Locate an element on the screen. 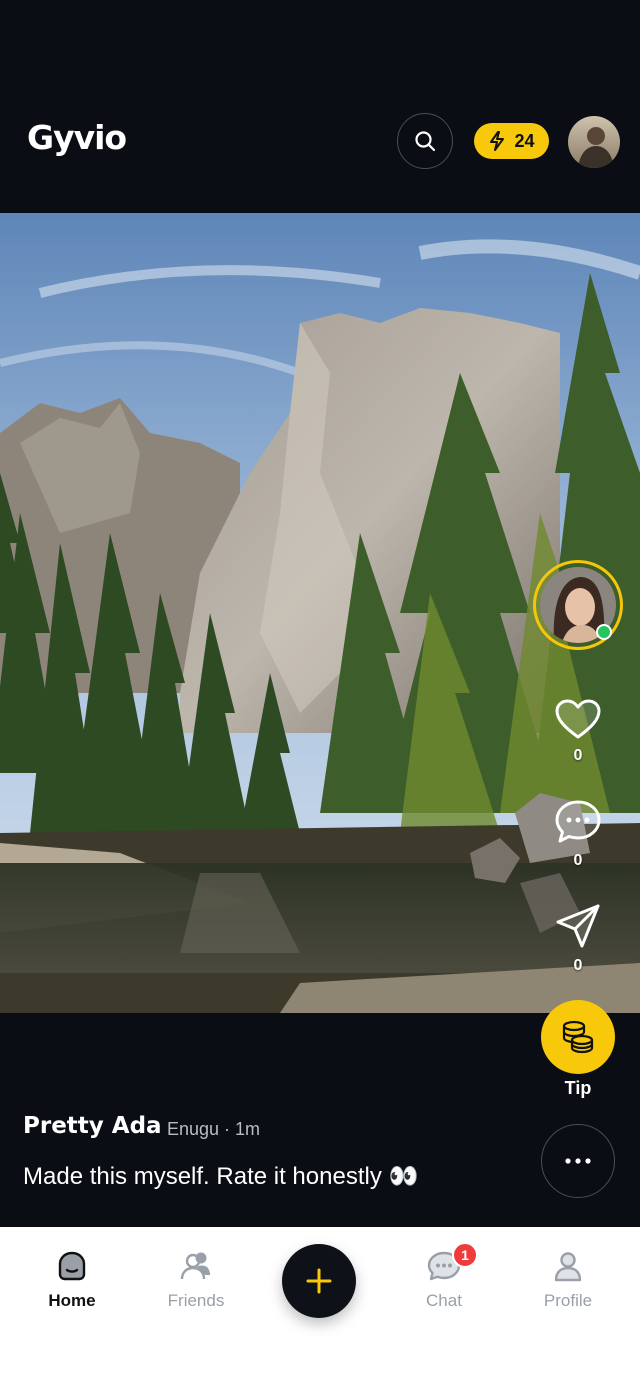 The width and height of the screenshot is (640, 1387). search-icon is located at coordinates (425, 141).